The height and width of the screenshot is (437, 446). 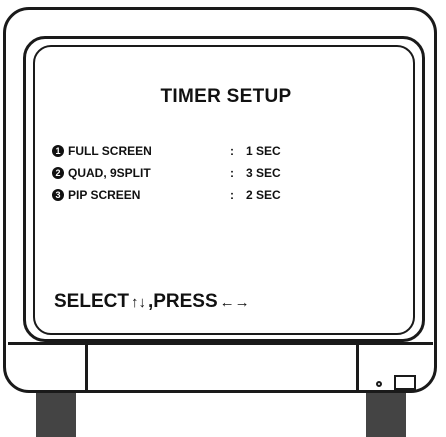 What do you see at coordinates (58, 151) in the screenshot?
I see `number-1-icon: 1` at bounding box center [58, 151].